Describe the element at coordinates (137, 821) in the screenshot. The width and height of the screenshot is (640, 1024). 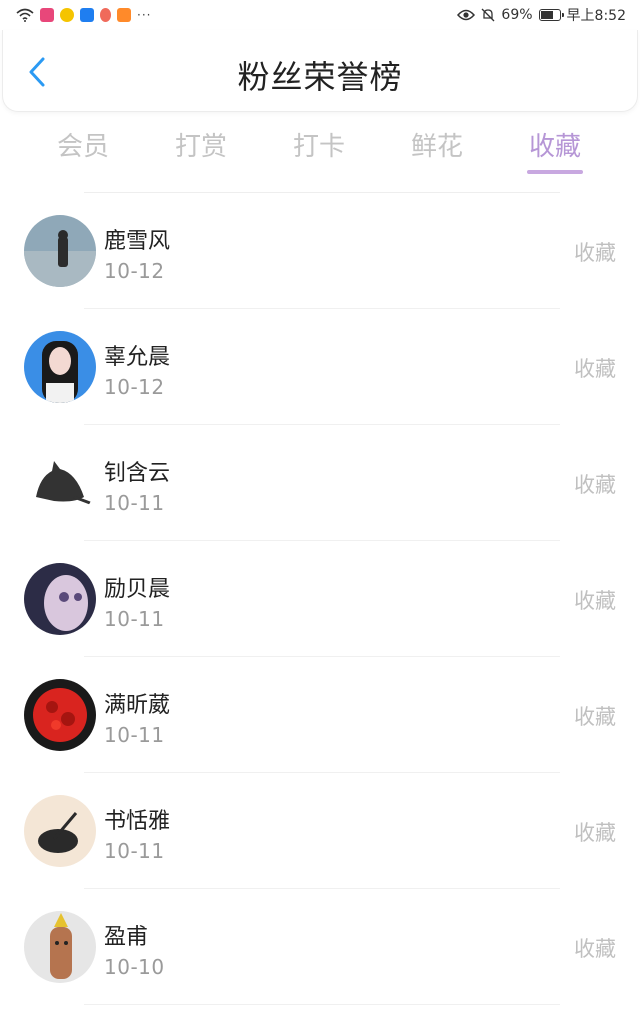
I see `fan-name: 书恬雅` at that location.